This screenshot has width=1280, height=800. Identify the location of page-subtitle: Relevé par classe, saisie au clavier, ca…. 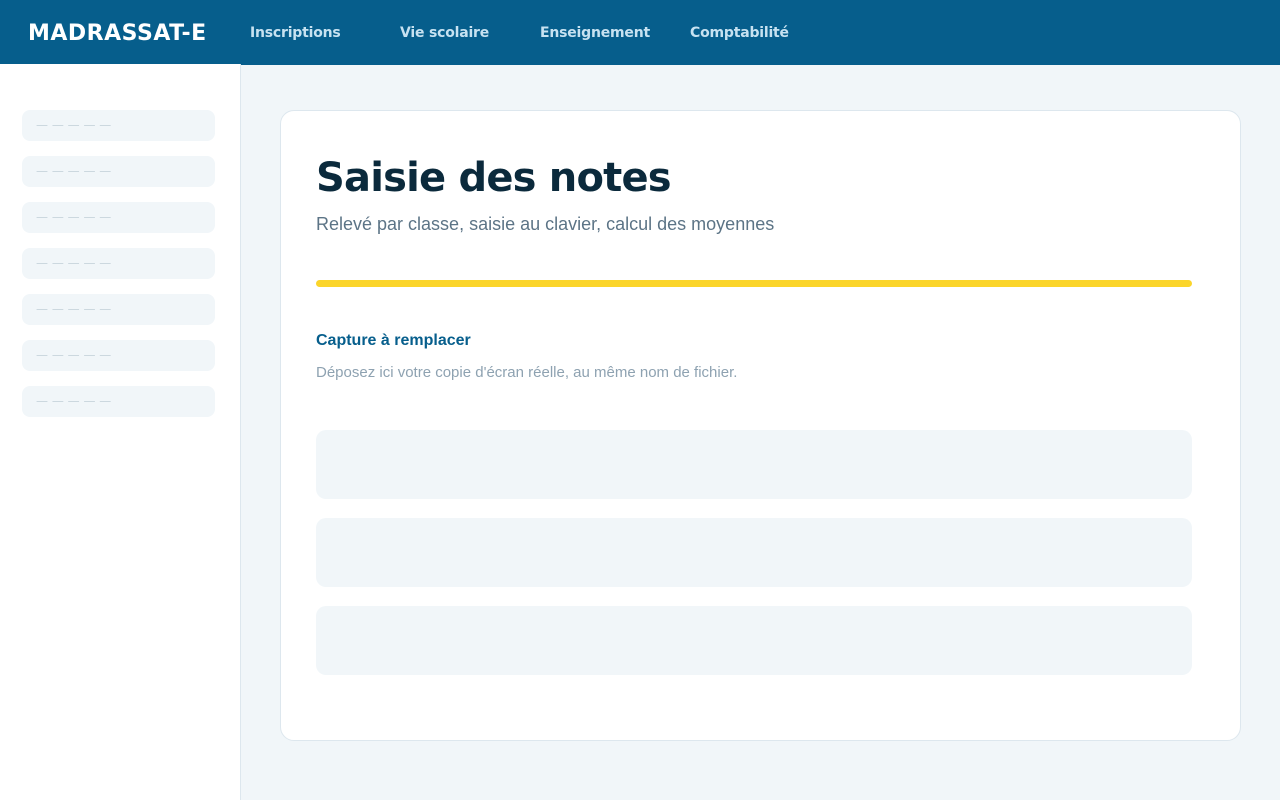
(545, 224).